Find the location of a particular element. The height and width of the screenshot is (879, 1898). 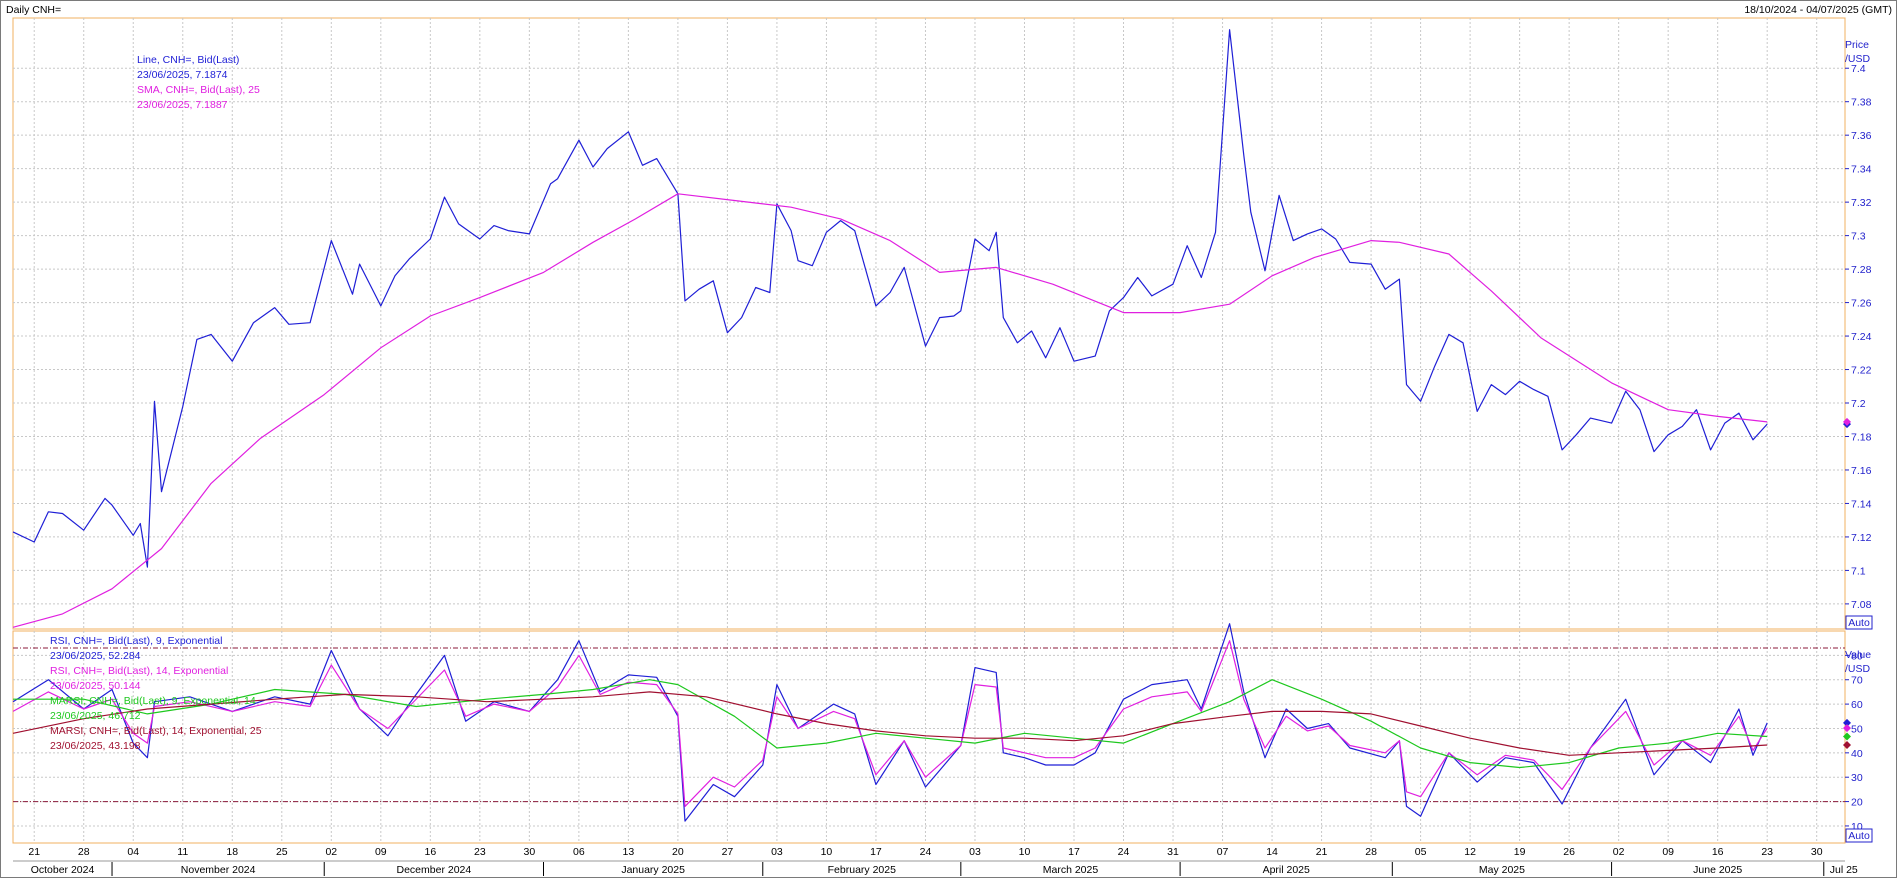

price-y-tick-label: 7.38 is located at coordinates (1861, 103).